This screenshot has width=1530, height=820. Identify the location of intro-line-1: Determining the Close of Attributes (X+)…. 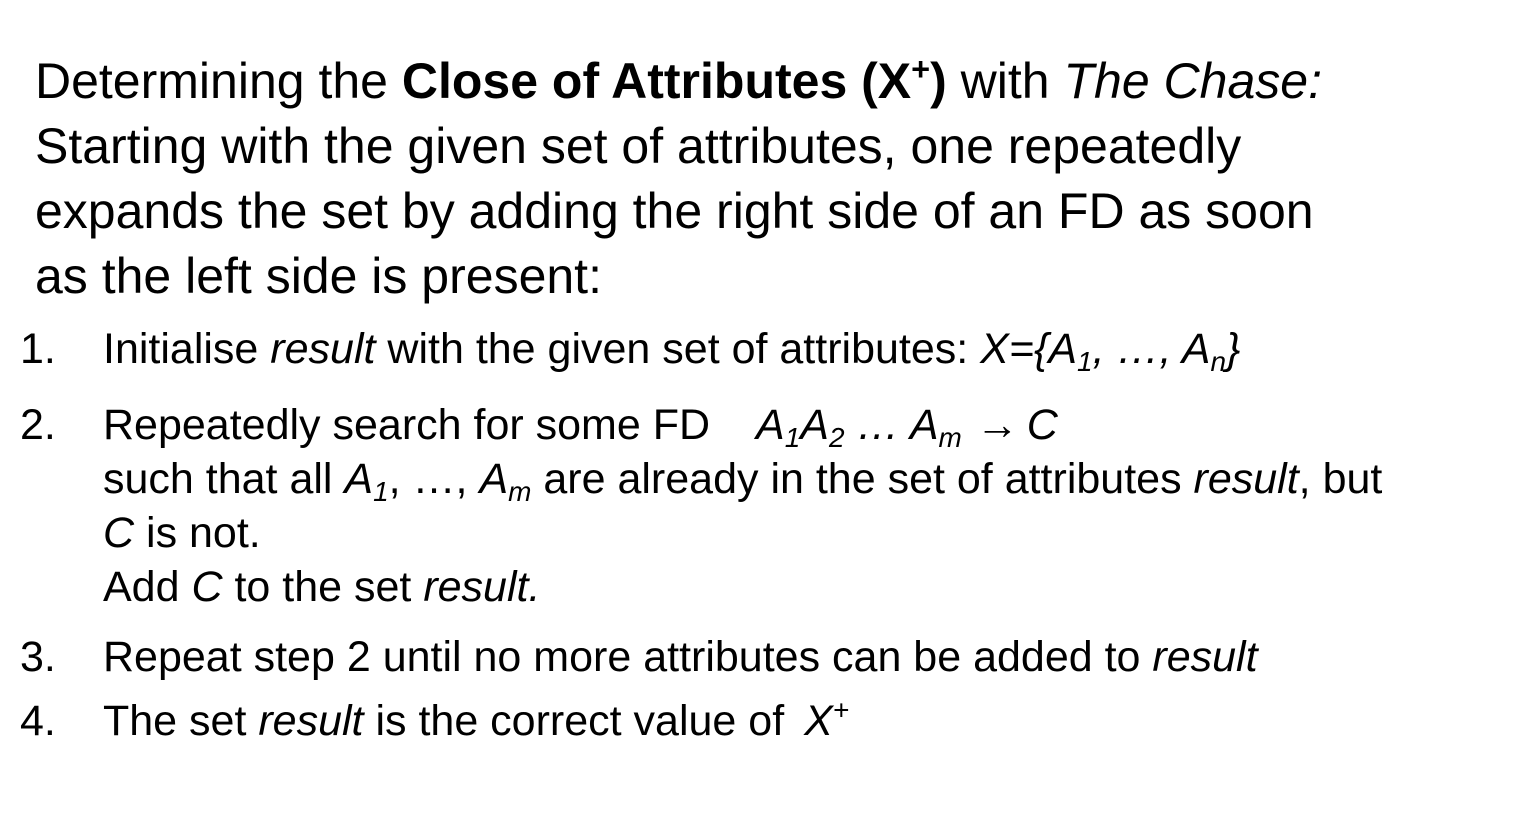
(678, 80).